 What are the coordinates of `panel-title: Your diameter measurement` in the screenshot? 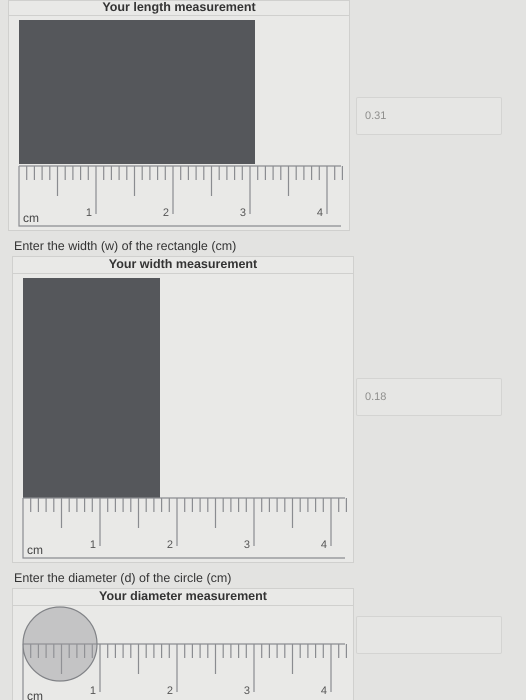 It's located at (183, 597).